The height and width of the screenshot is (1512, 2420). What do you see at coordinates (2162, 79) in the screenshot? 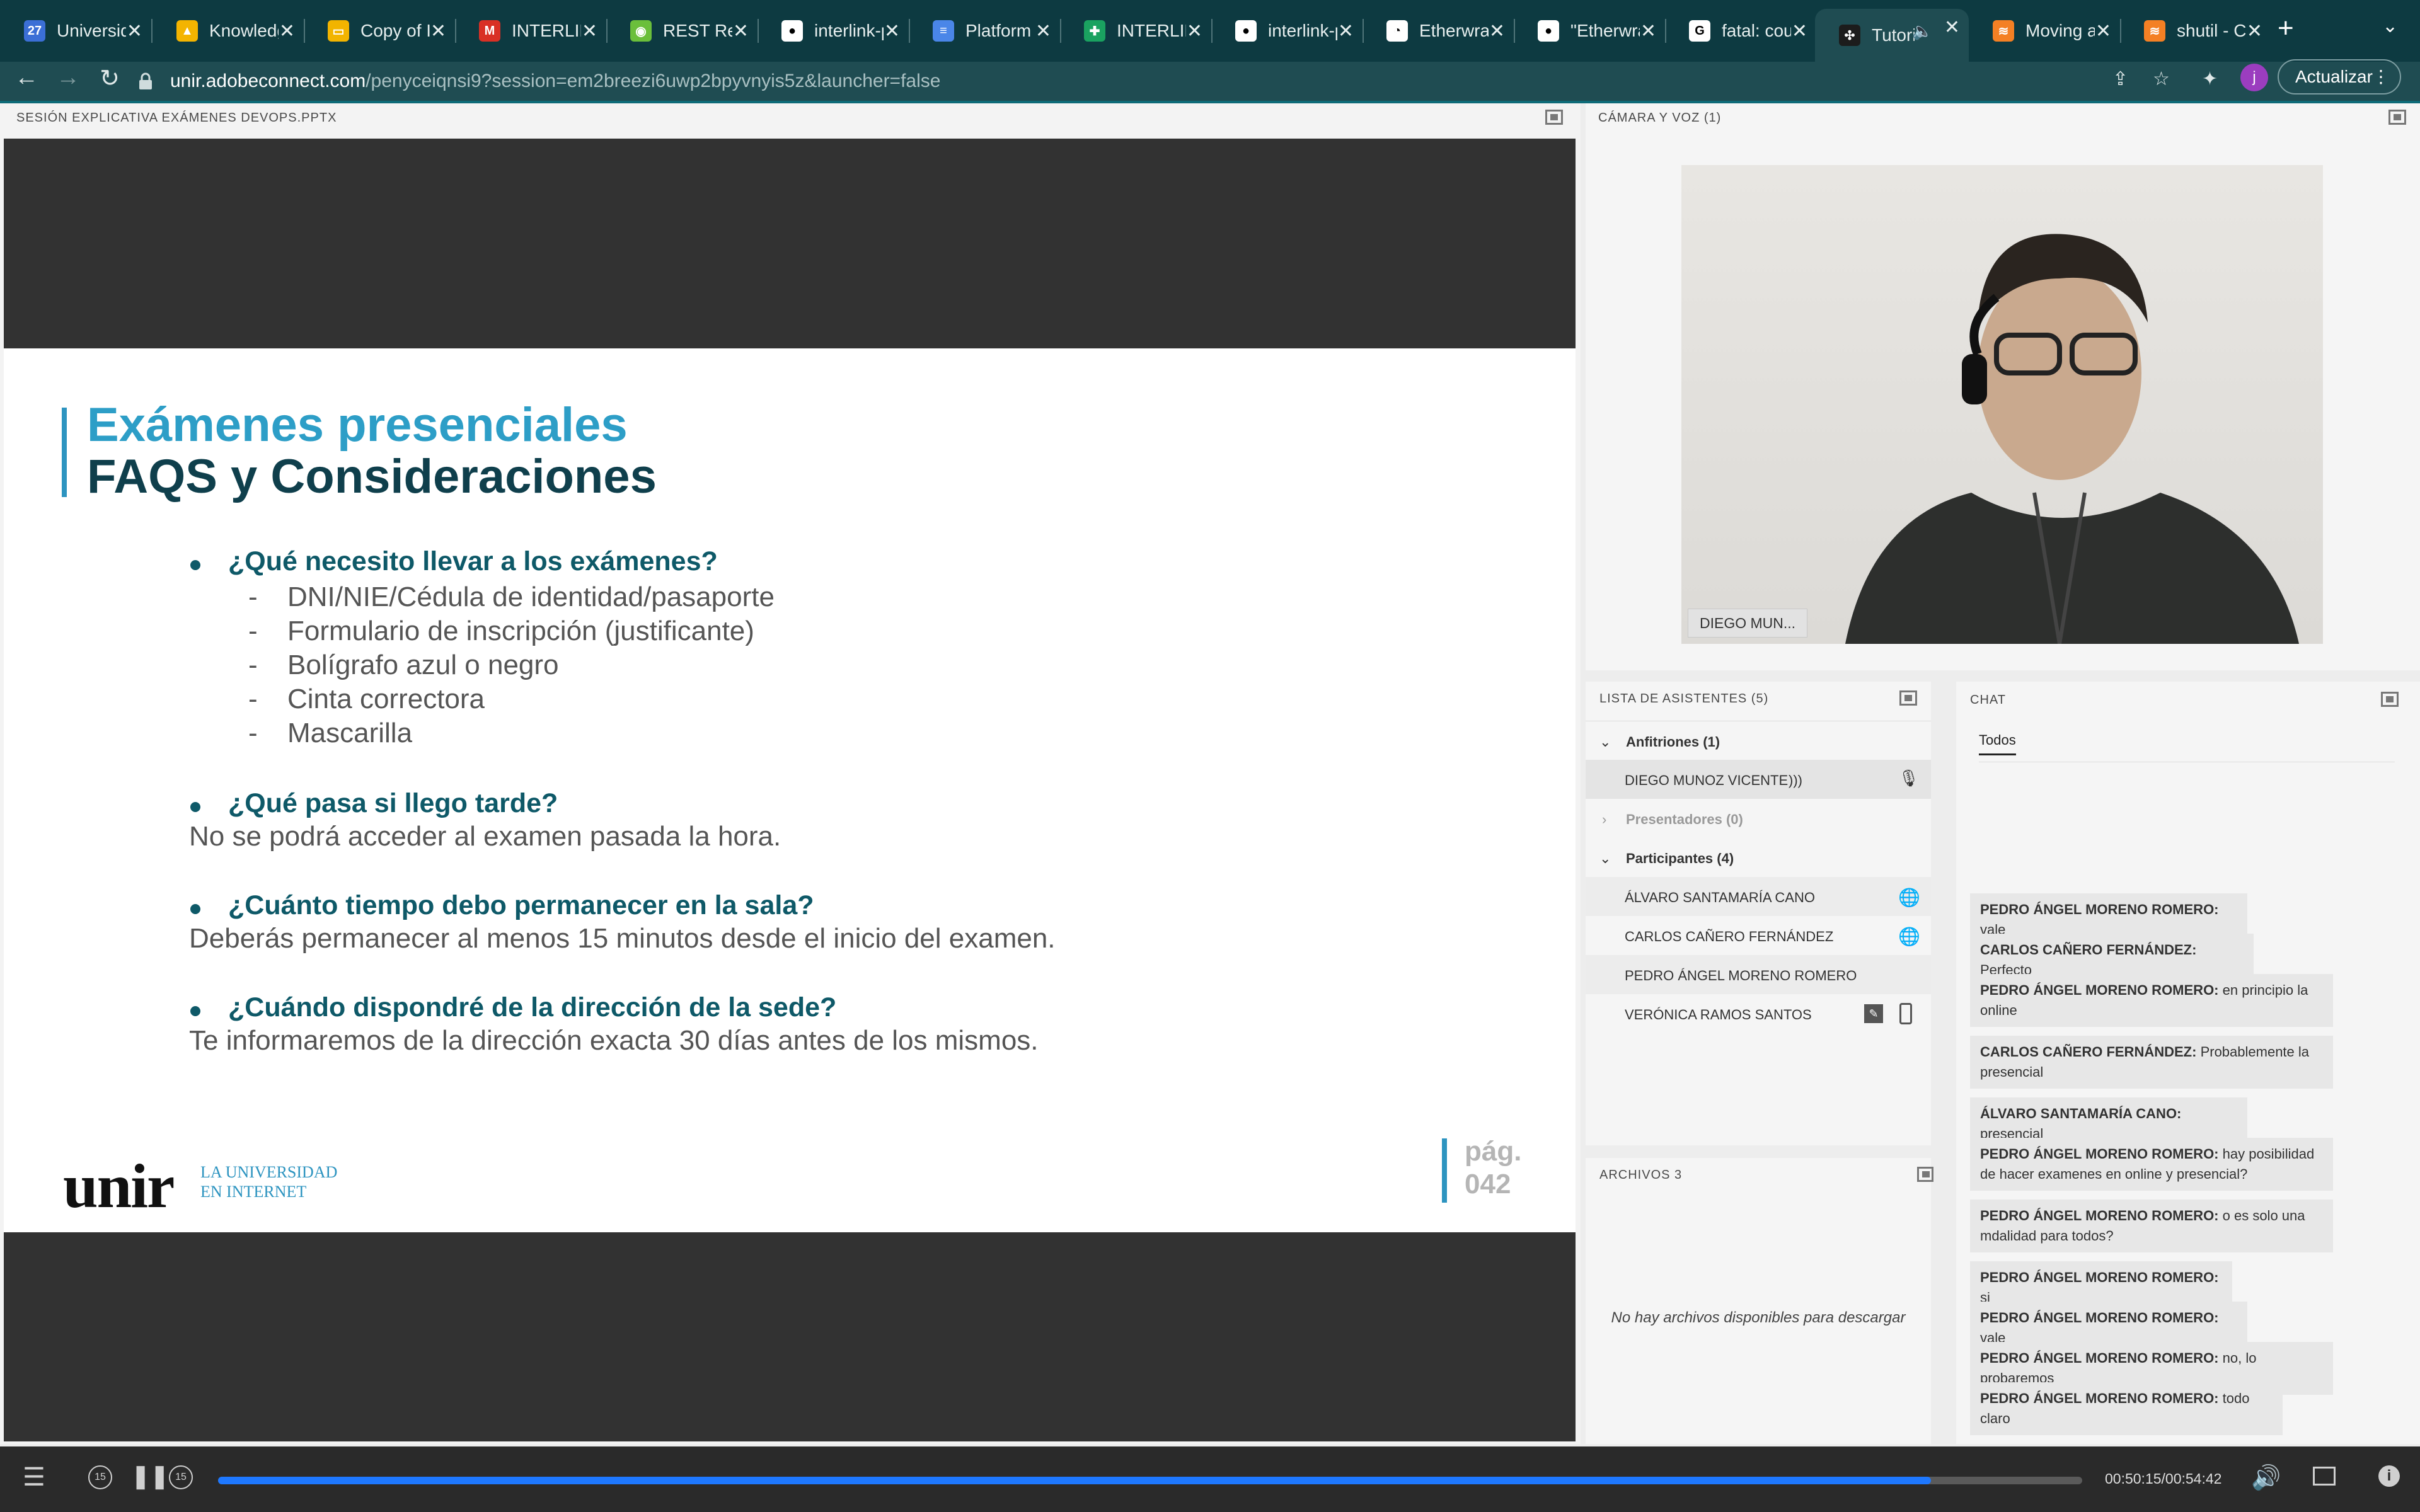
I see `bookmark-star-icon: ☆` at bounding box center [2162, 79].